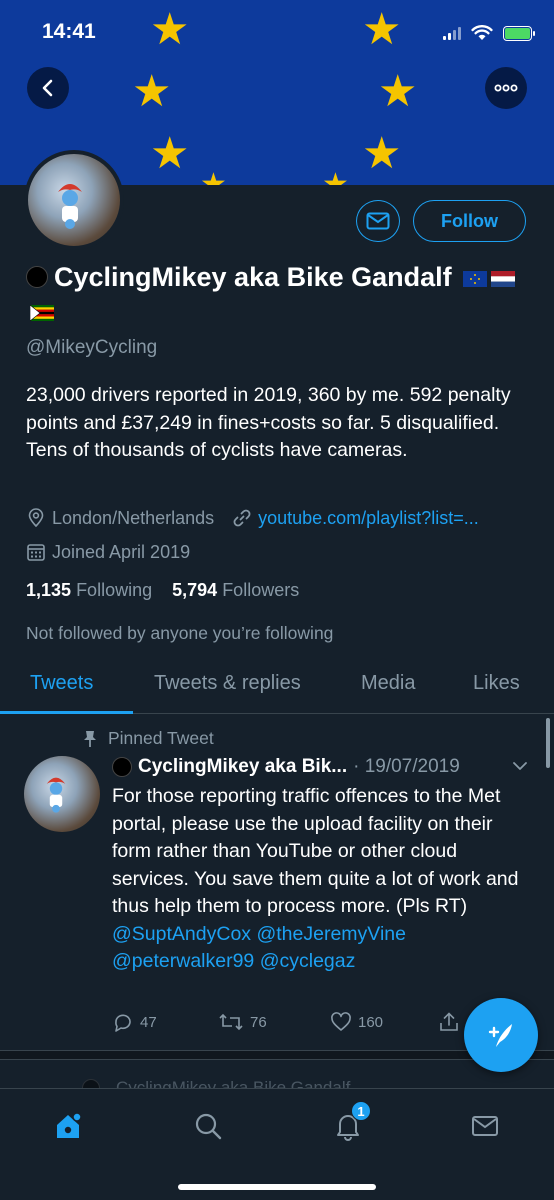 This screenshot has height=1200, width=554. Describe the element at coordinates (36, 518) in the screenshot. I see `location-pin-icon` at that location.